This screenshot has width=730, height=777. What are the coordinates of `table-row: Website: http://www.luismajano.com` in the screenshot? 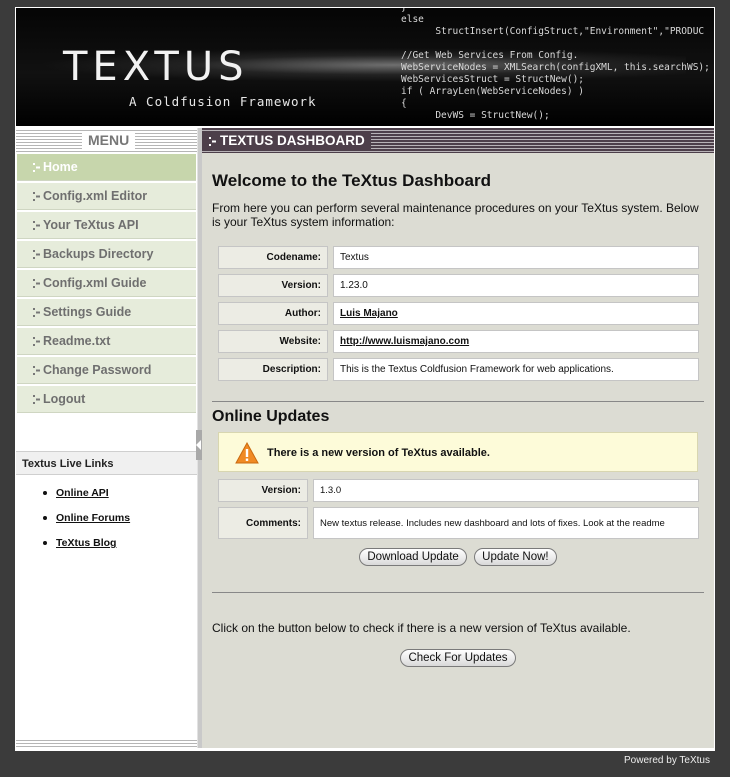 It's located at (458, 341).